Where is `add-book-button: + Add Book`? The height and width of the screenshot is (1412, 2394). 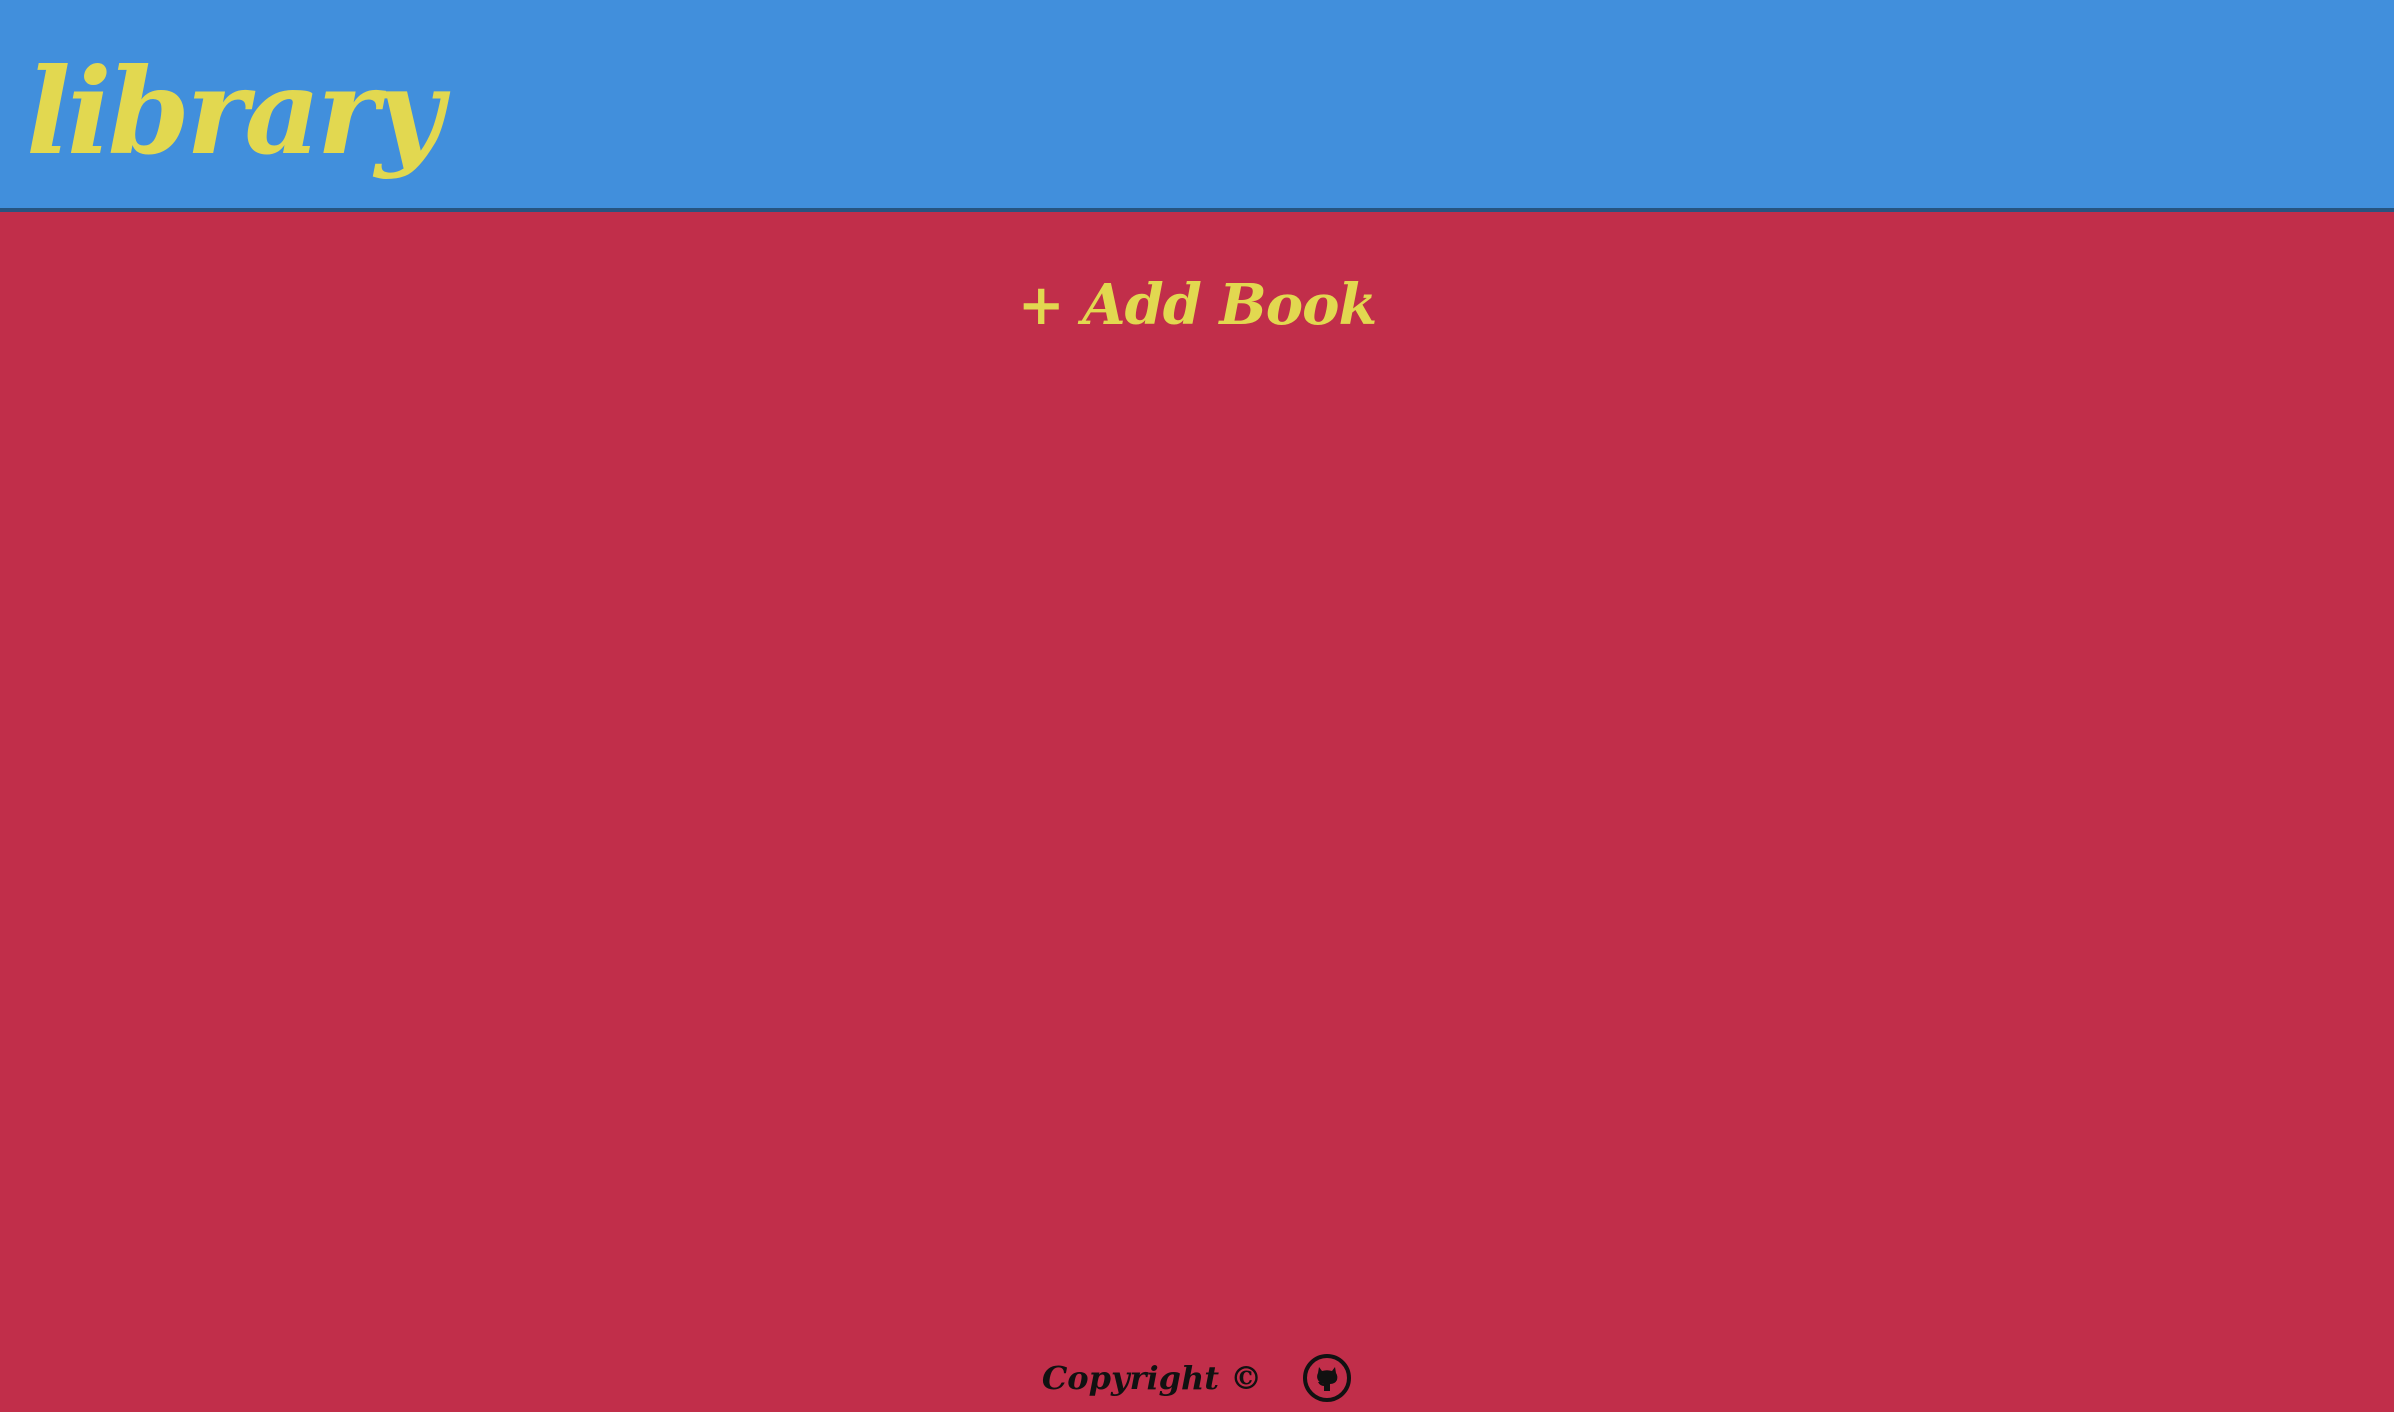 add-book-button: + Add Book is located at coordinates (1198, 305).